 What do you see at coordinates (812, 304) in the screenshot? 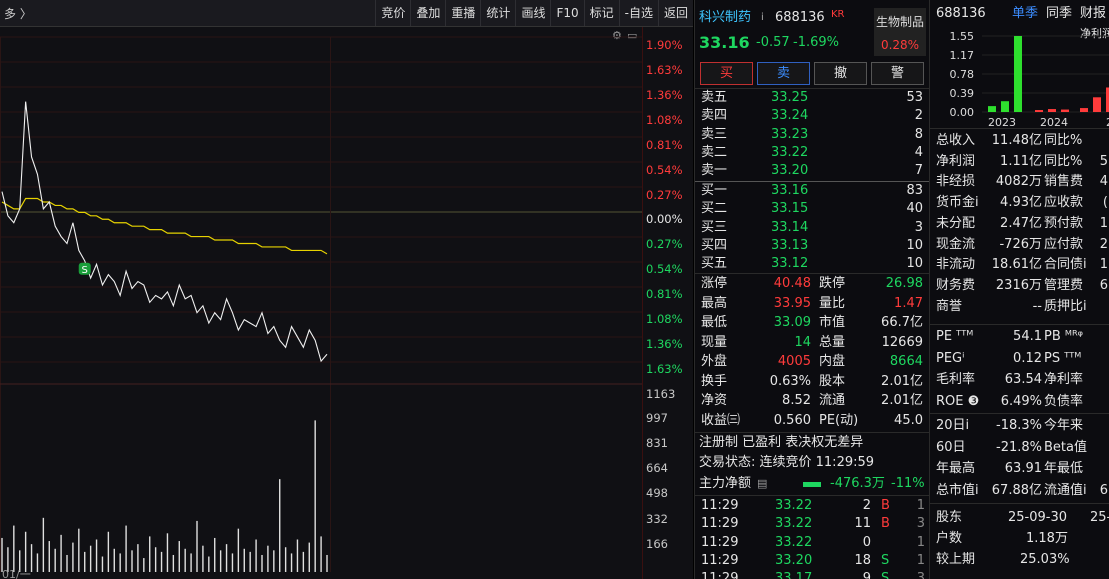
I see `stat-row: 最高 33.95 量比 1.47` at bounding box center [812, 304].